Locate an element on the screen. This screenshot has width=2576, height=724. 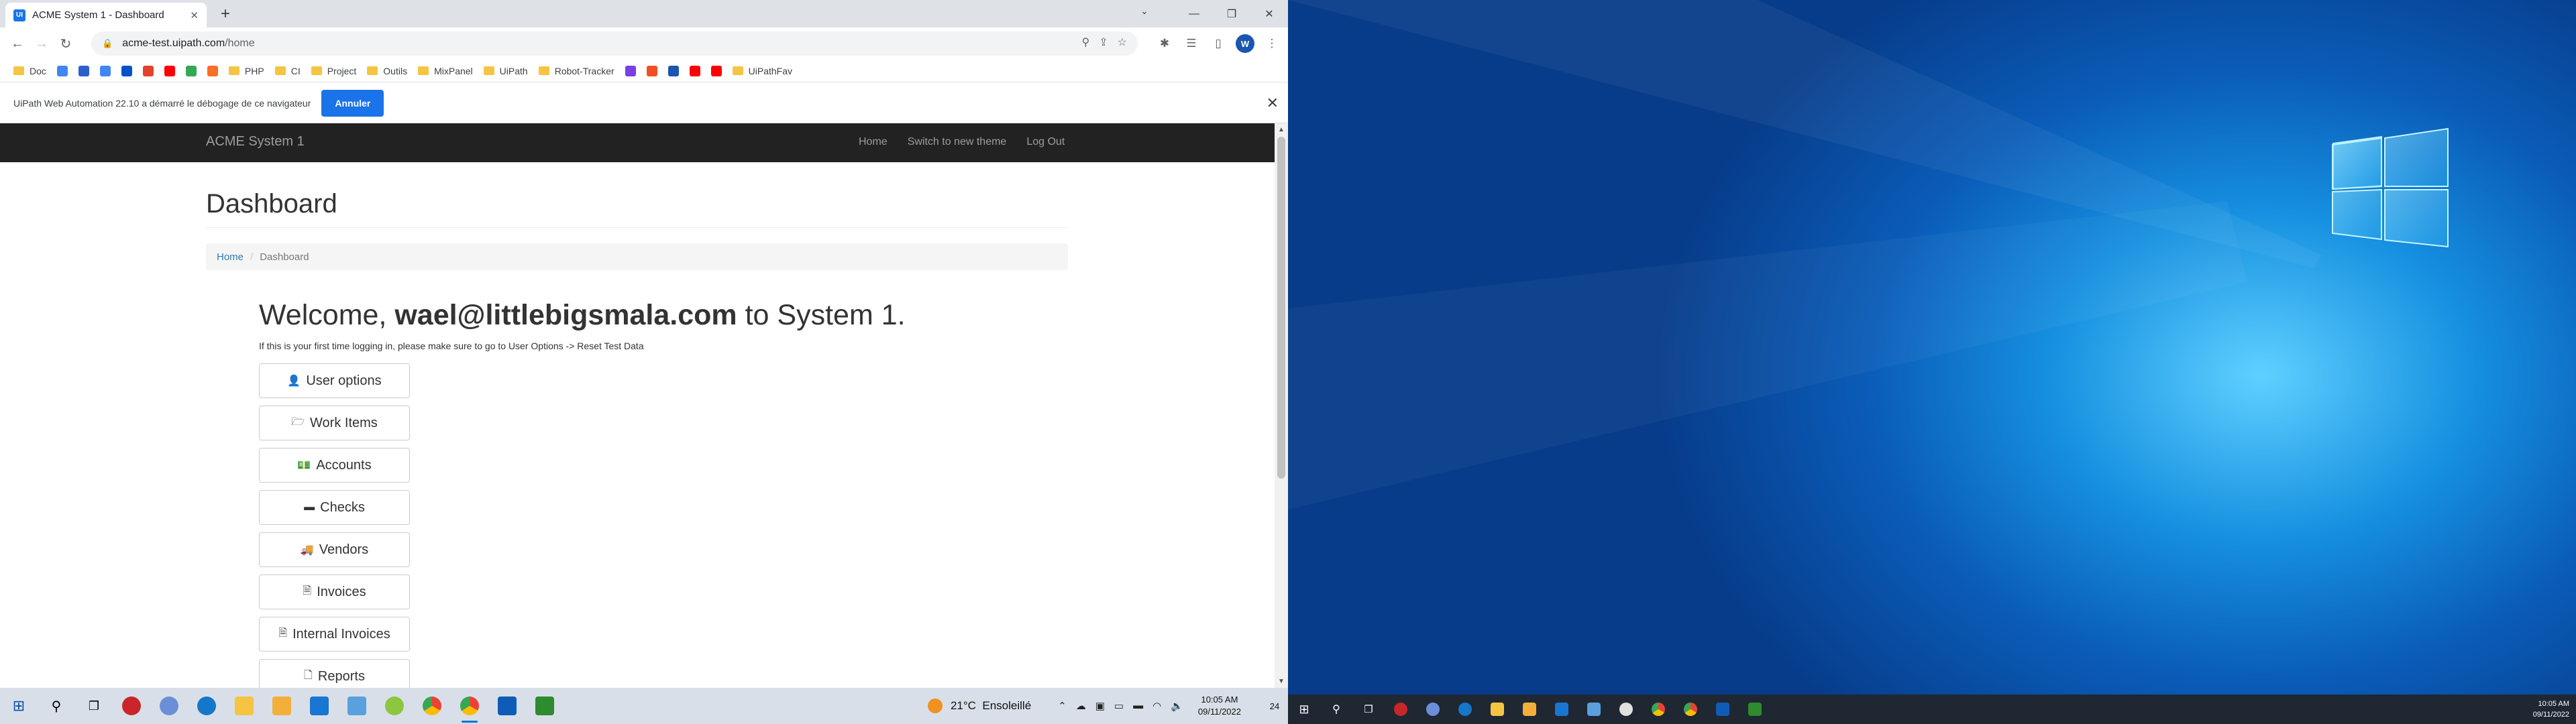
zoom-search-icon: ⚲ is located at coordinates (1086, 42).